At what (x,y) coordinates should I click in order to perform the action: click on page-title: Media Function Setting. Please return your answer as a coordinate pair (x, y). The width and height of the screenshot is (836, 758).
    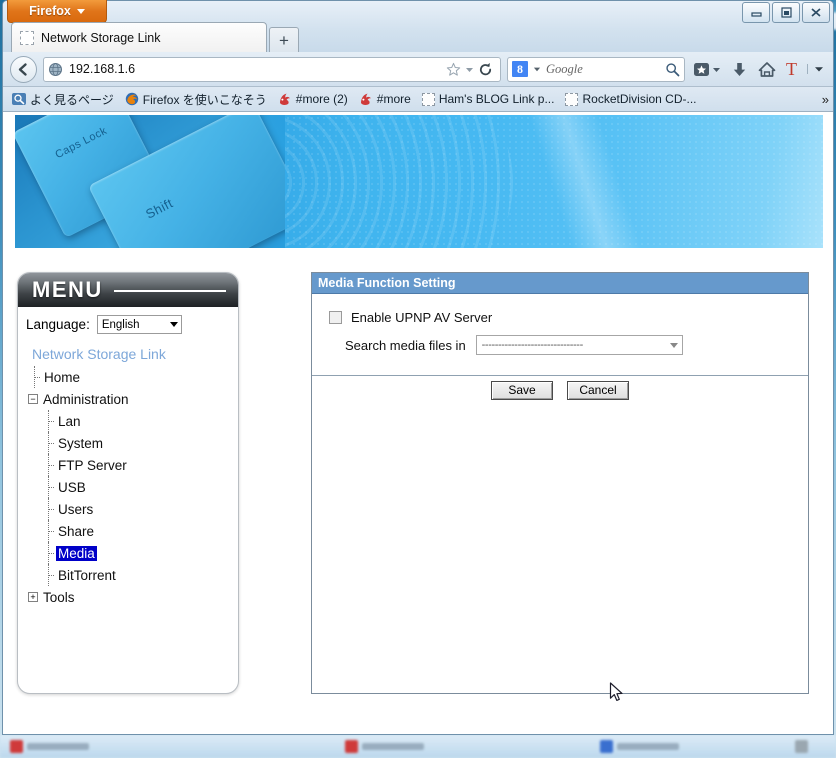
    Looking at the image, I should click on (387, 283).